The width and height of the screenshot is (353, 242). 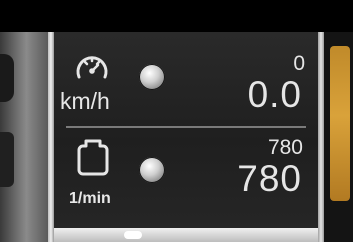 I want to click on right-side-panel, so click(x=338, y=137).